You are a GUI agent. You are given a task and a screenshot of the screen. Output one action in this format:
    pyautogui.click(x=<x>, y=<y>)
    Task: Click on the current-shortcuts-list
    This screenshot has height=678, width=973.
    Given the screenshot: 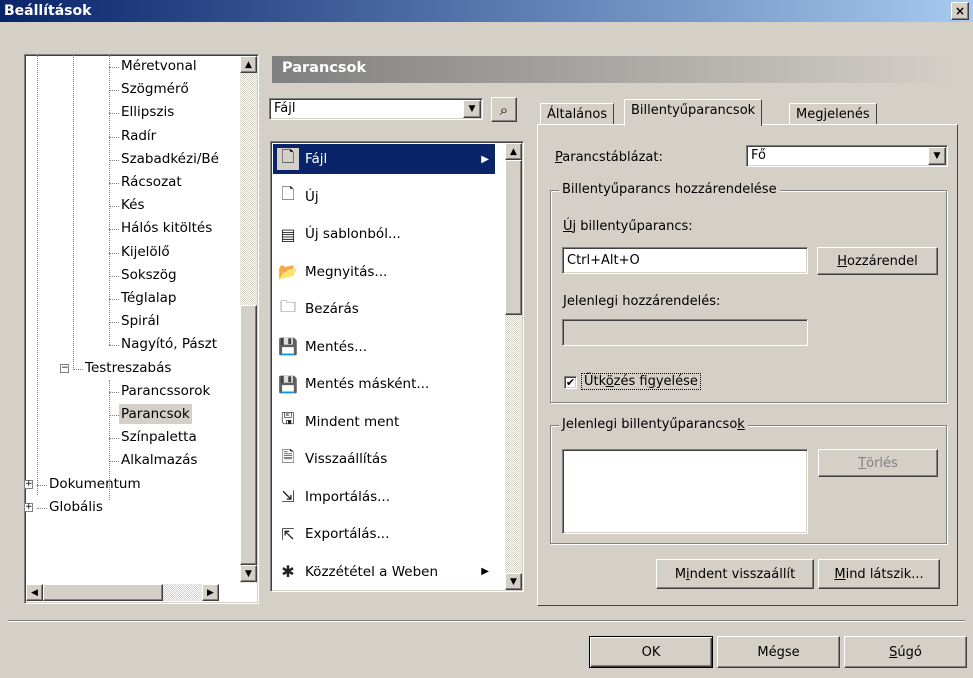 What is the action you would take?
    pyautogui.click(x=685, y=491)
    